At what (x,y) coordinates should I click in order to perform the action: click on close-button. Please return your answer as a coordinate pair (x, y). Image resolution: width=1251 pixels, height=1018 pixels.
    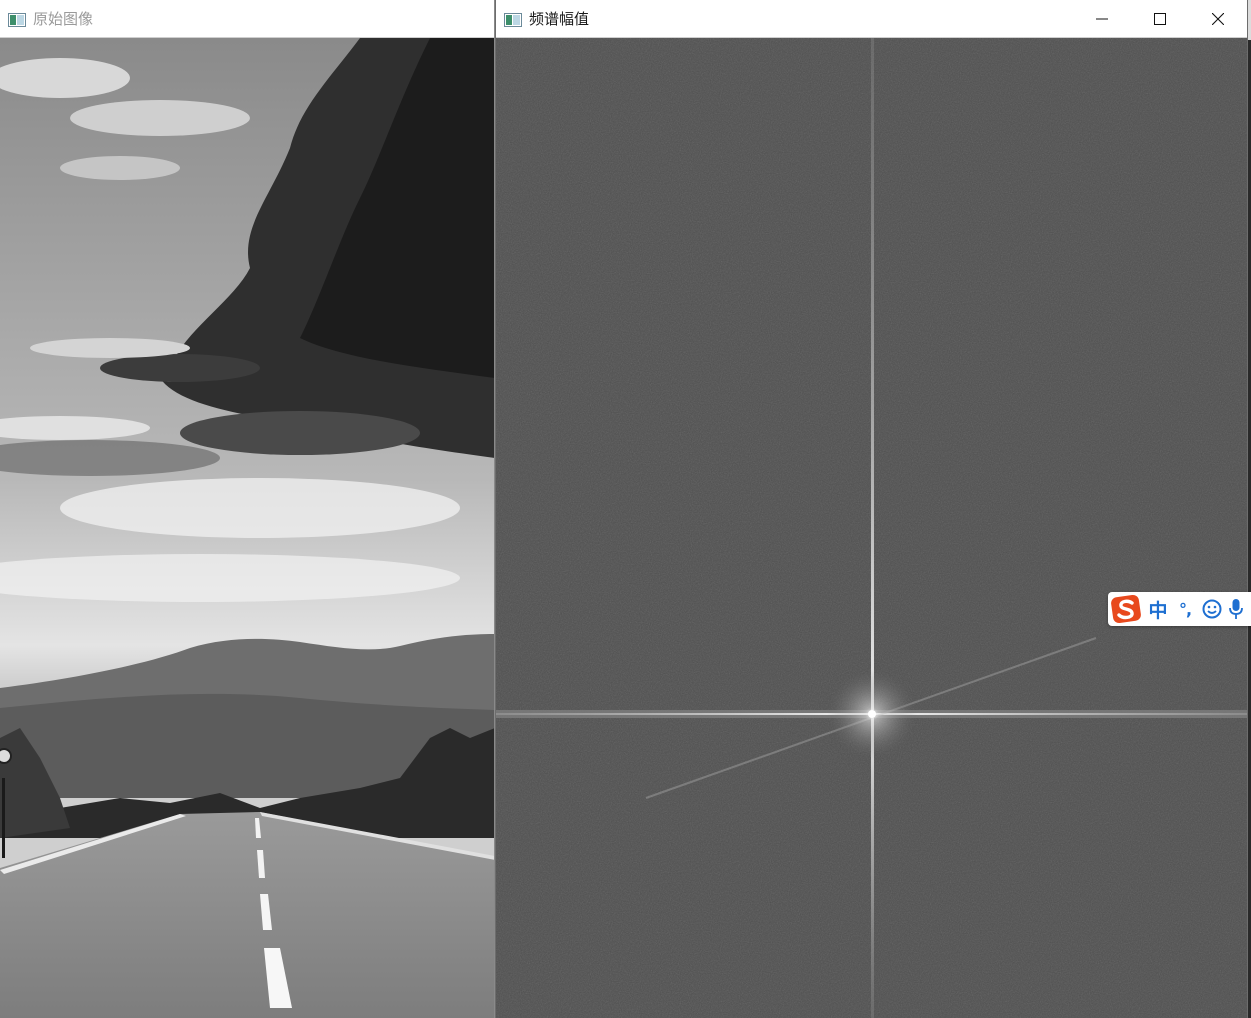
    Looking at the image, I should click on (1218, 19).